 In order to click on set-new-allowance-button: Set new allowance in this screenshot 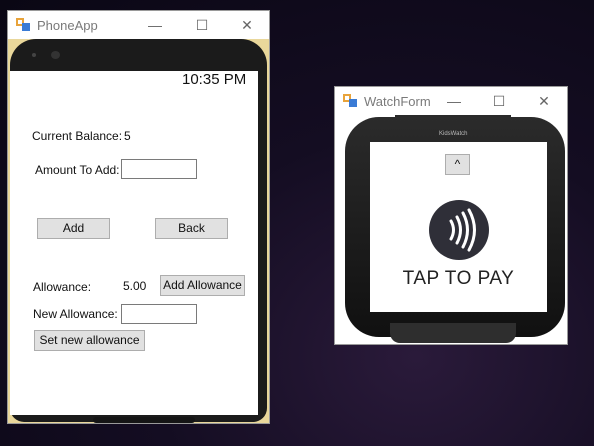, I will do `click(89, 340)`.